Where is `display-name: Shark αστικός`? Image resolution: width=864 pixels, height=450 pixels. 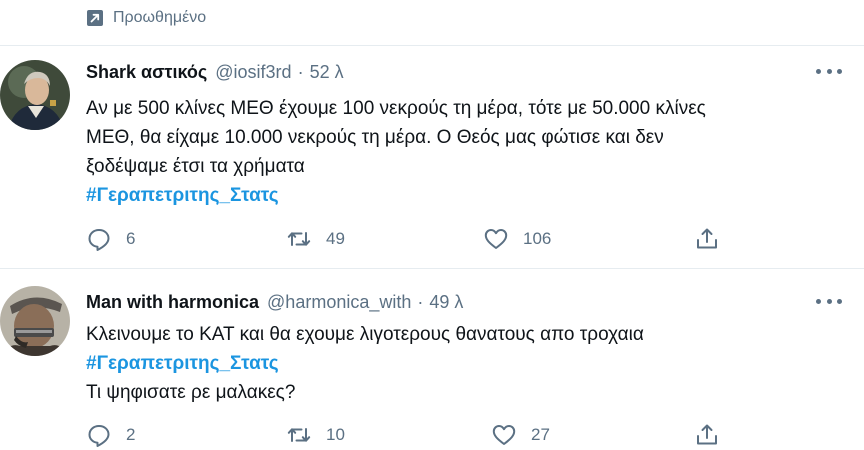 display-name: Shark αστικός is located at coordinates (146, 72).